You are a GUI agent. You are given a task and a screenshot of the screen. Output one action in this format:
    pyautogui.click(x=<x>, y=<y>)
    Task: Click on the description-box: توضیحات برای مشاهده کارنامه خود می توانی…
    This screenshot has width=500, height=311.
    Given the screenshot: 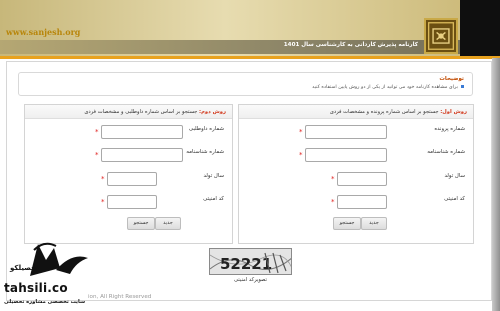 What is the action you would take?
    pyautogui.click(x=245, y=84)
    